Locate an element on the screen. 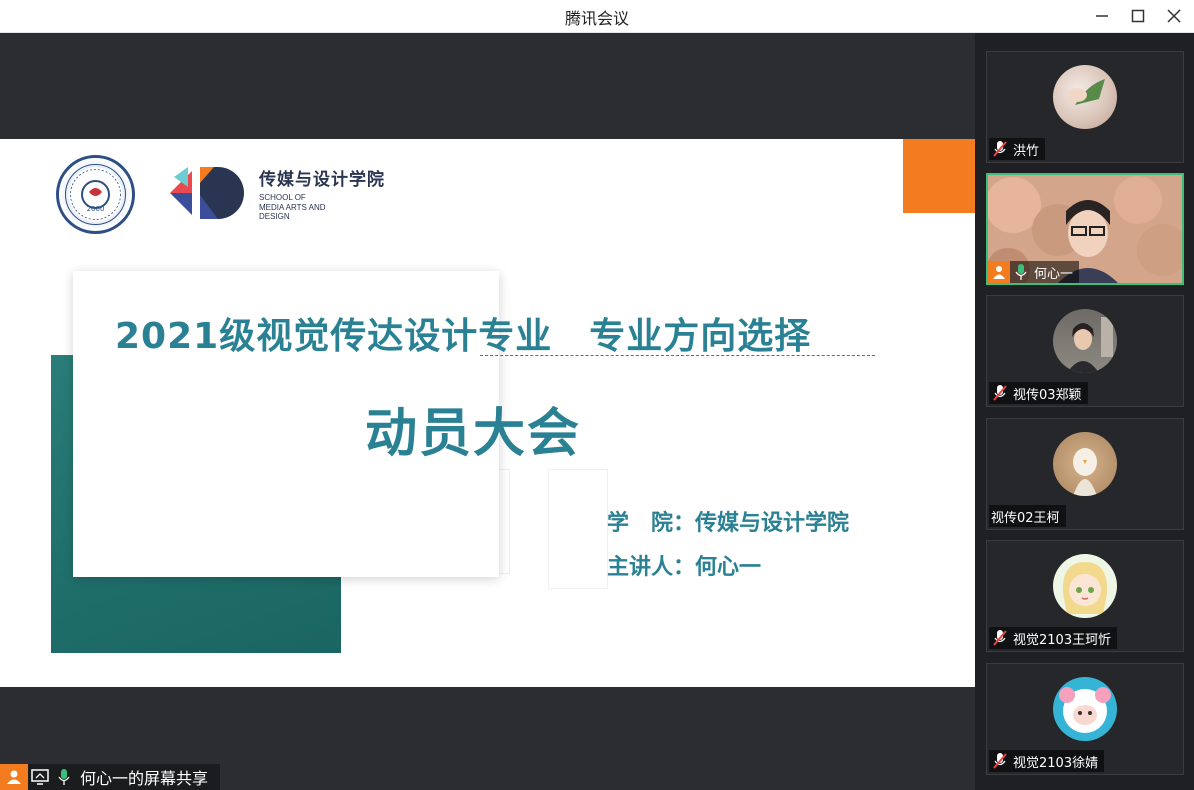  participant-tile-active: 何心一 is located at coordinates (1085, 229).